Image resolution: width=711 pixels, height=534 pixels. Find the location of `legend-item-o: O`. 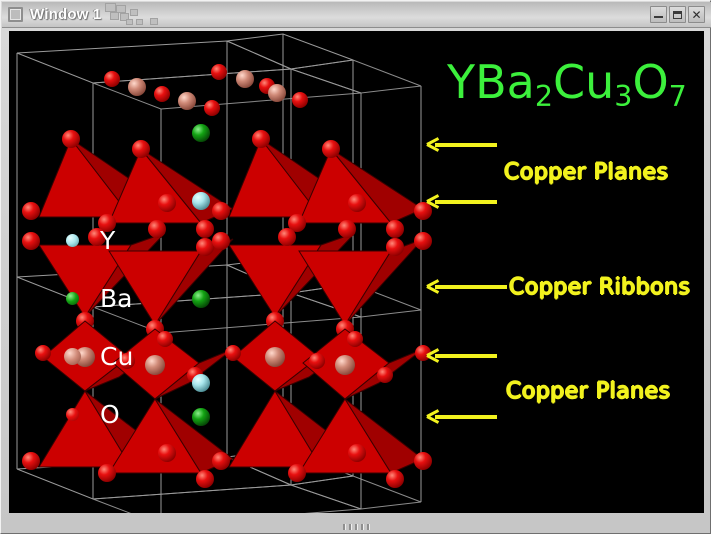

legend-item-o: O is located at coordinates (98, 414).